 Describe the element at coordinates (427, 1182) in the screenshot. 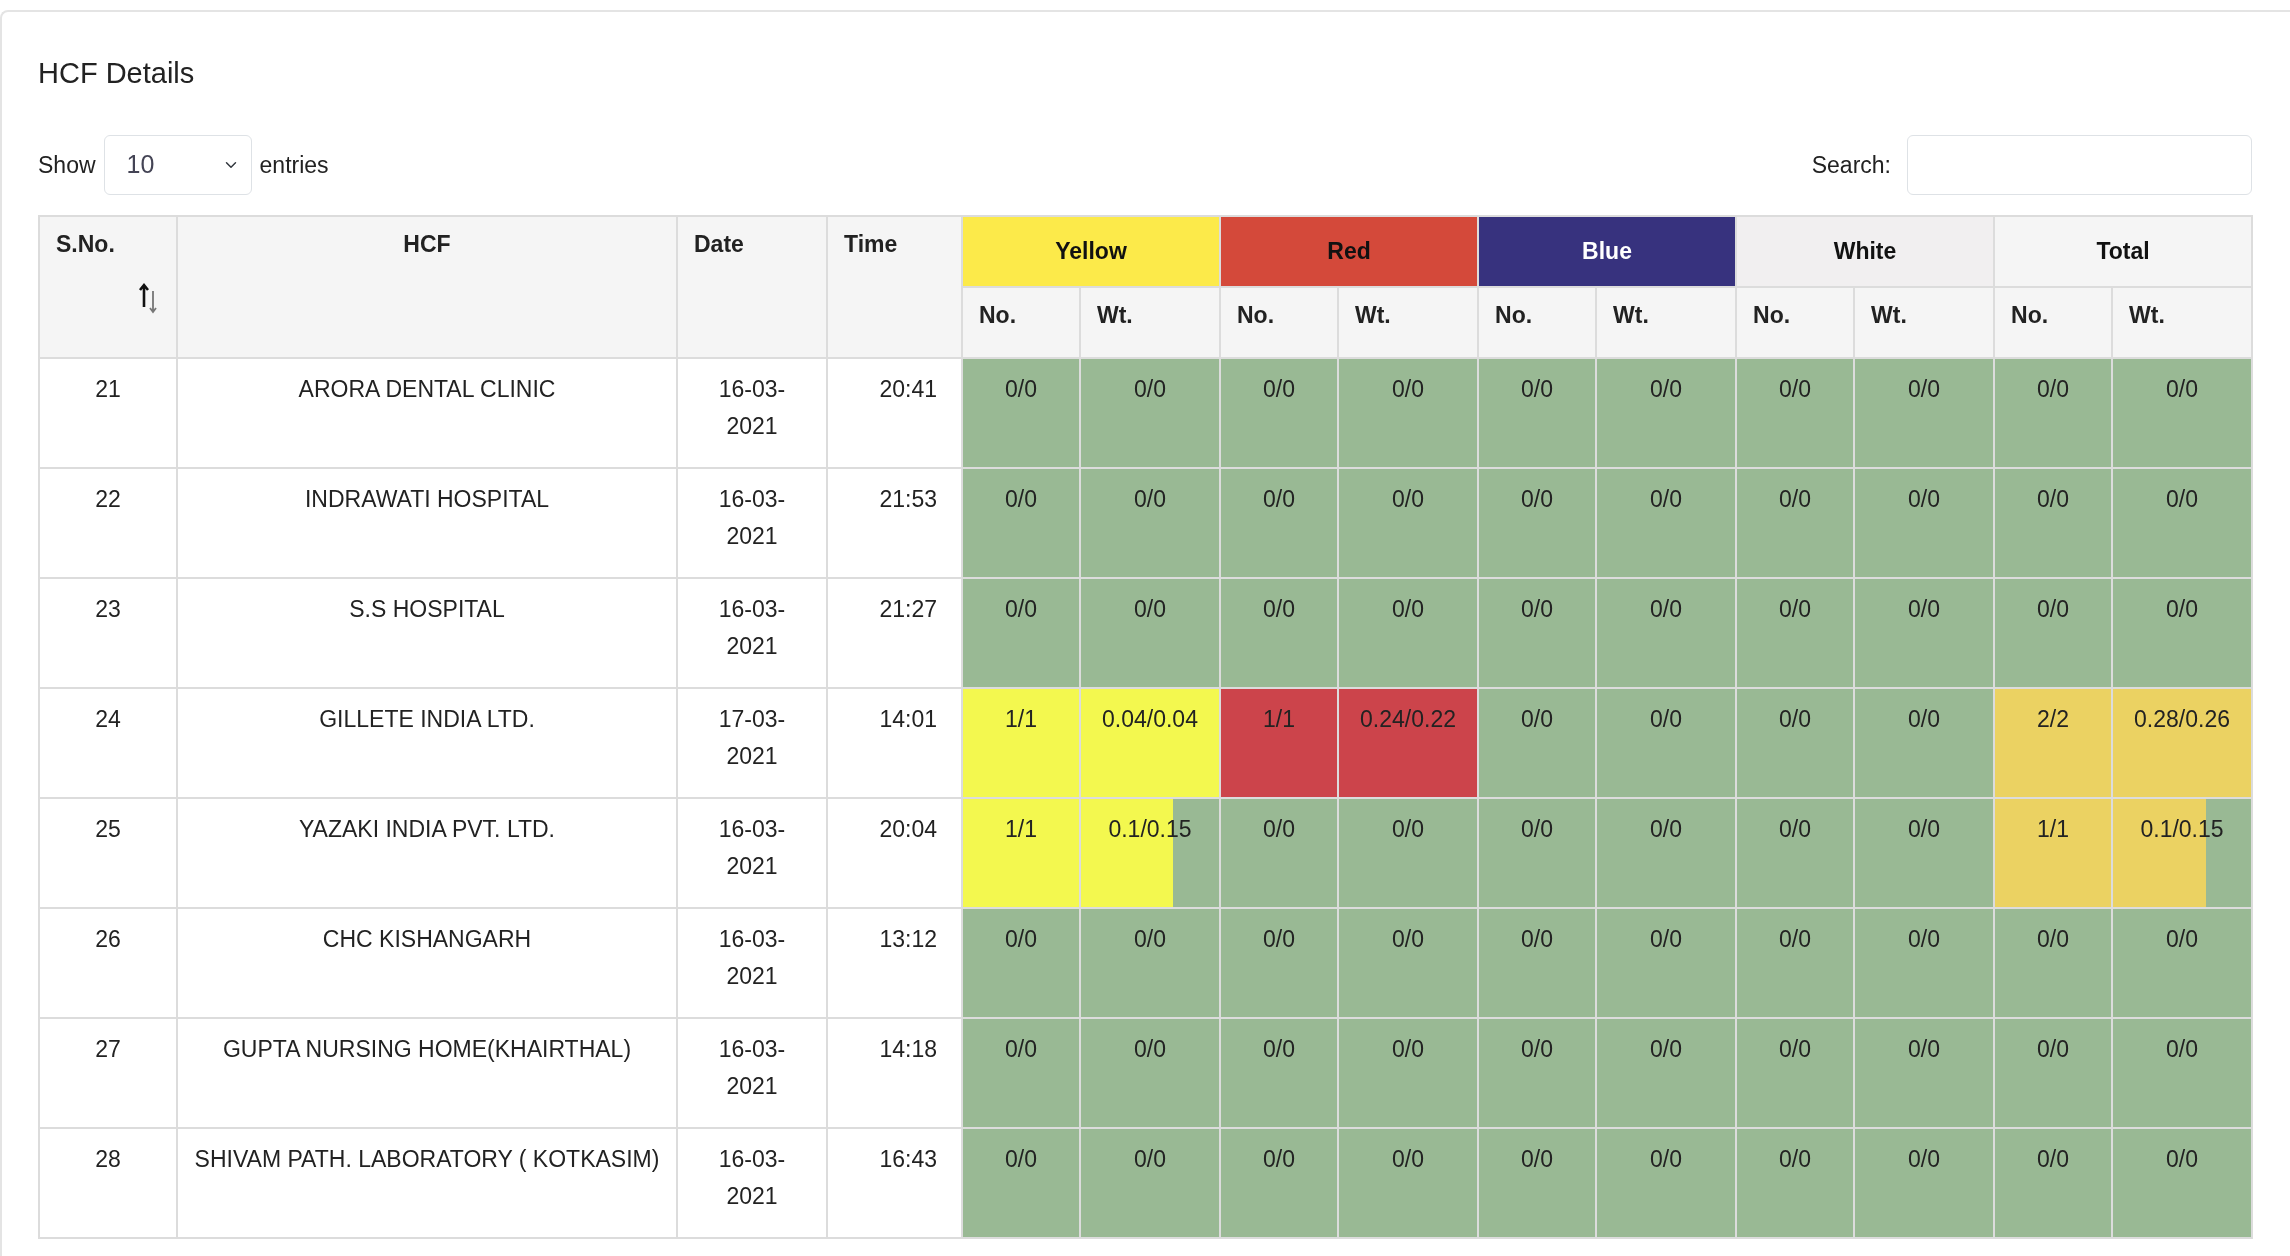

I see `table-cell: SHIVAM PATH. LABORATORY ( KOTKASIM)` at that location.